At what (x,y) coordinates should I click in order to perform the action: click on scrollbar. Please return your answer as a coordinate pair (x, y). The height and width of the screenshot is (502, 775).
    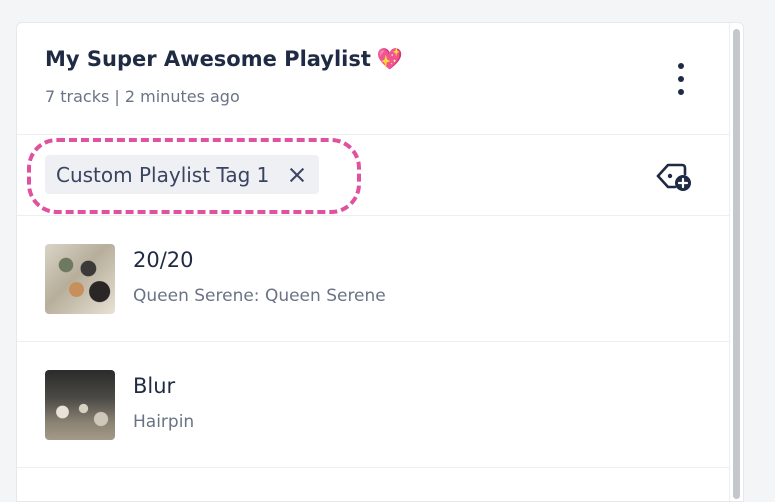
    Looking at the image, I should click on (736, 262).